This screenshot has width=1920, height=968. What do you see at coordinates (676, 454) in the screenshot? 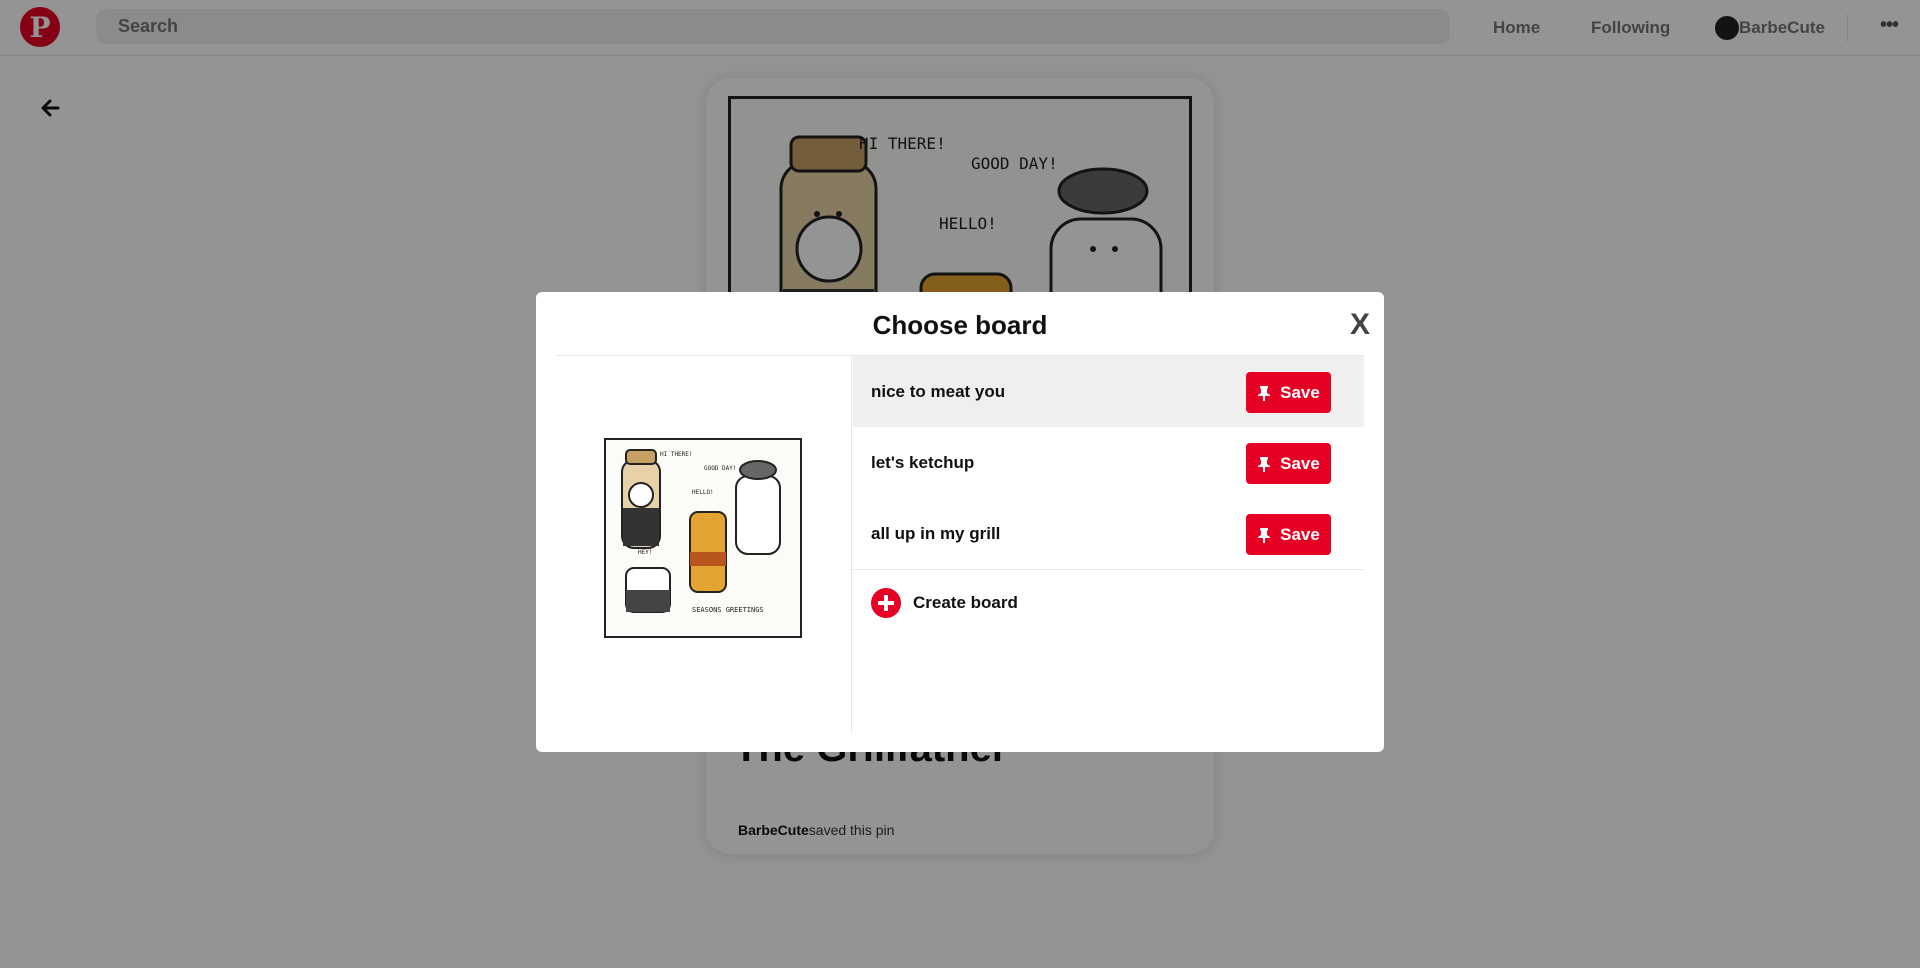
I see `thumb-speech-hi-there: HI THERE!` at bounding box center [676, 454].